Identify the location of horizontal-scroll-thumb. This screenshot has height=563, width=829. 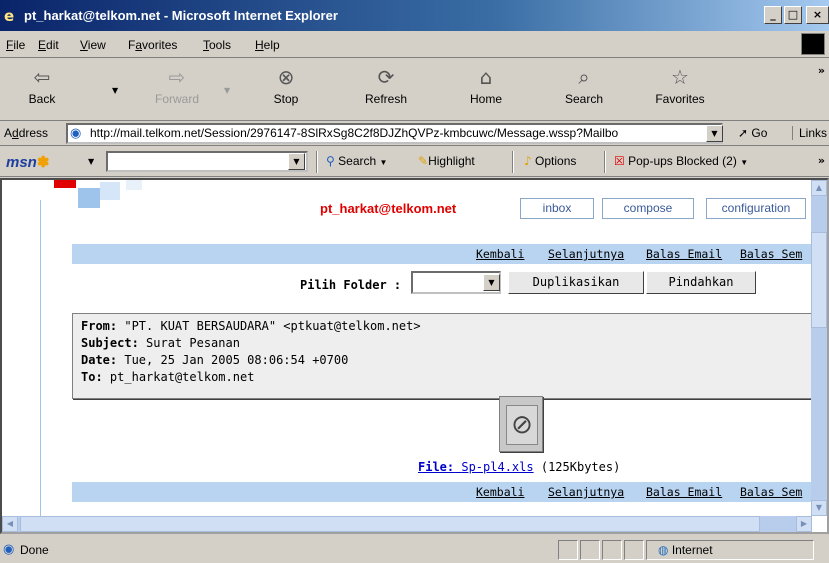
(390, 524).